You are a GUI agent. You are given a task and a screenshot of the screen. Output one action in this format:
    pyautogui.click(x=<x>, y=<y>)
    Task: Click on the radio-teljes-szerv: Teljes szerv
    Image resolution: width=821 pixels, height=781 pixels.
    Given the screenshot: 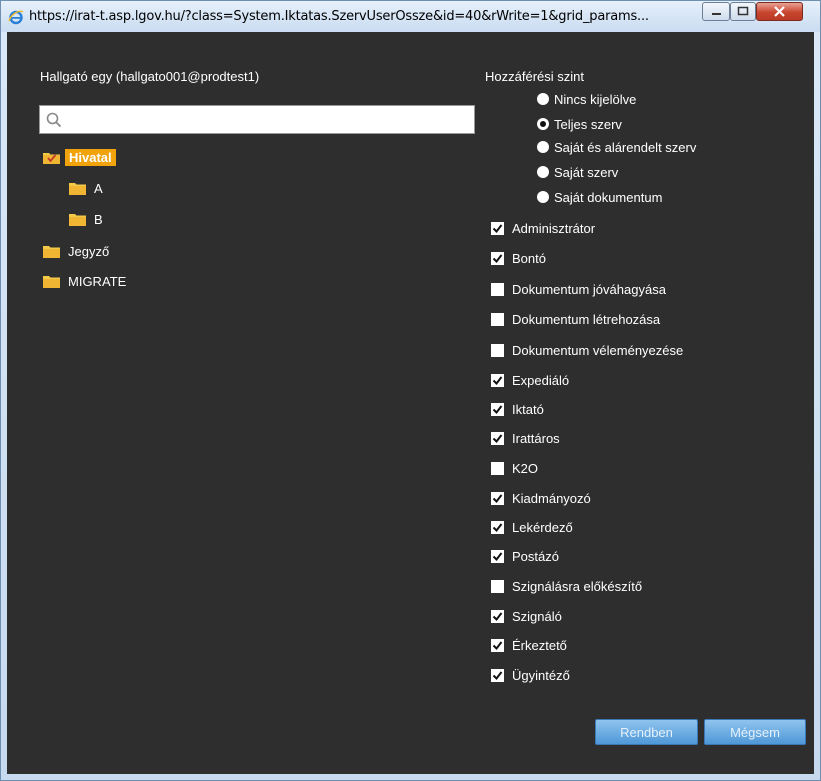 What is the action you would take?
    pyautogui.click(x=579, y=124)
    